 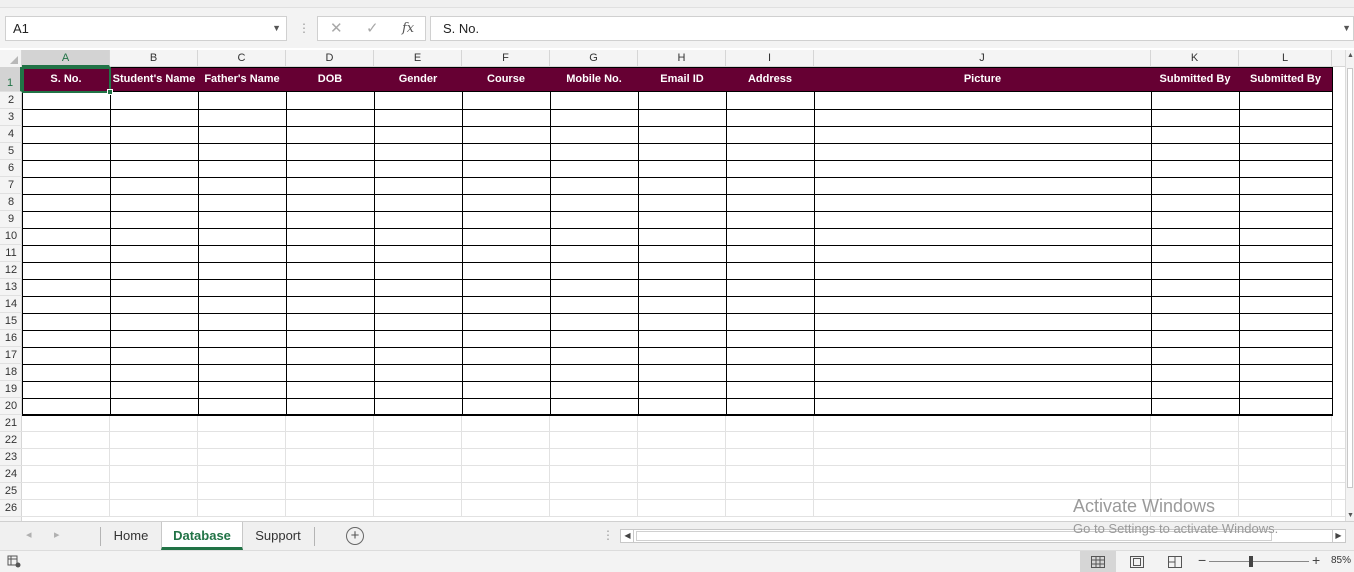 What do you see at coordinates (242, 79) in the screenshot?
I see `table-header-cell-c: Father's Name` at bounding box center [242, 79].